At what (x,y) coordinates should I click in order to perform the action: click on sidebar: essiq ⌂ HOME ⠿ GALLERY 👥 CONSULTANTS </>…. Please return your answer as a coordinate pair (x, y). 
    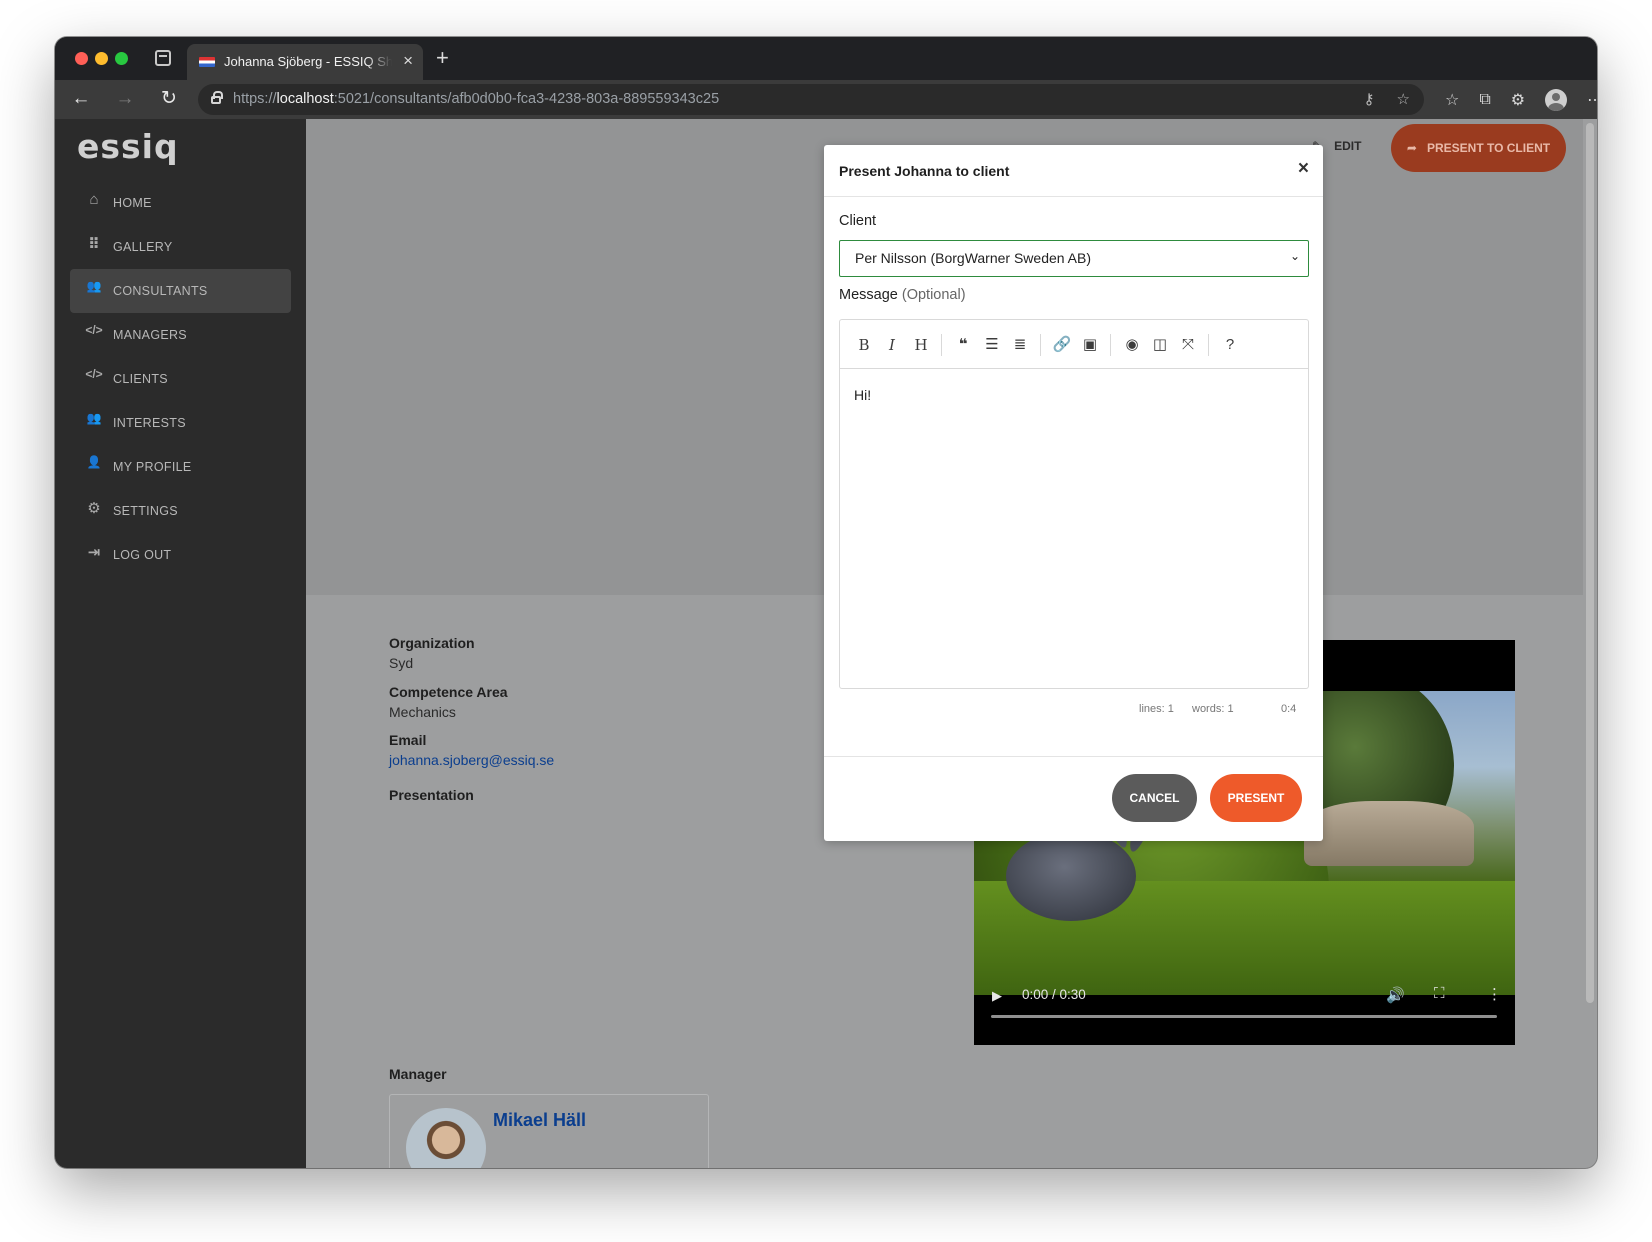
    Looking at the image, I should click on (180, 643).